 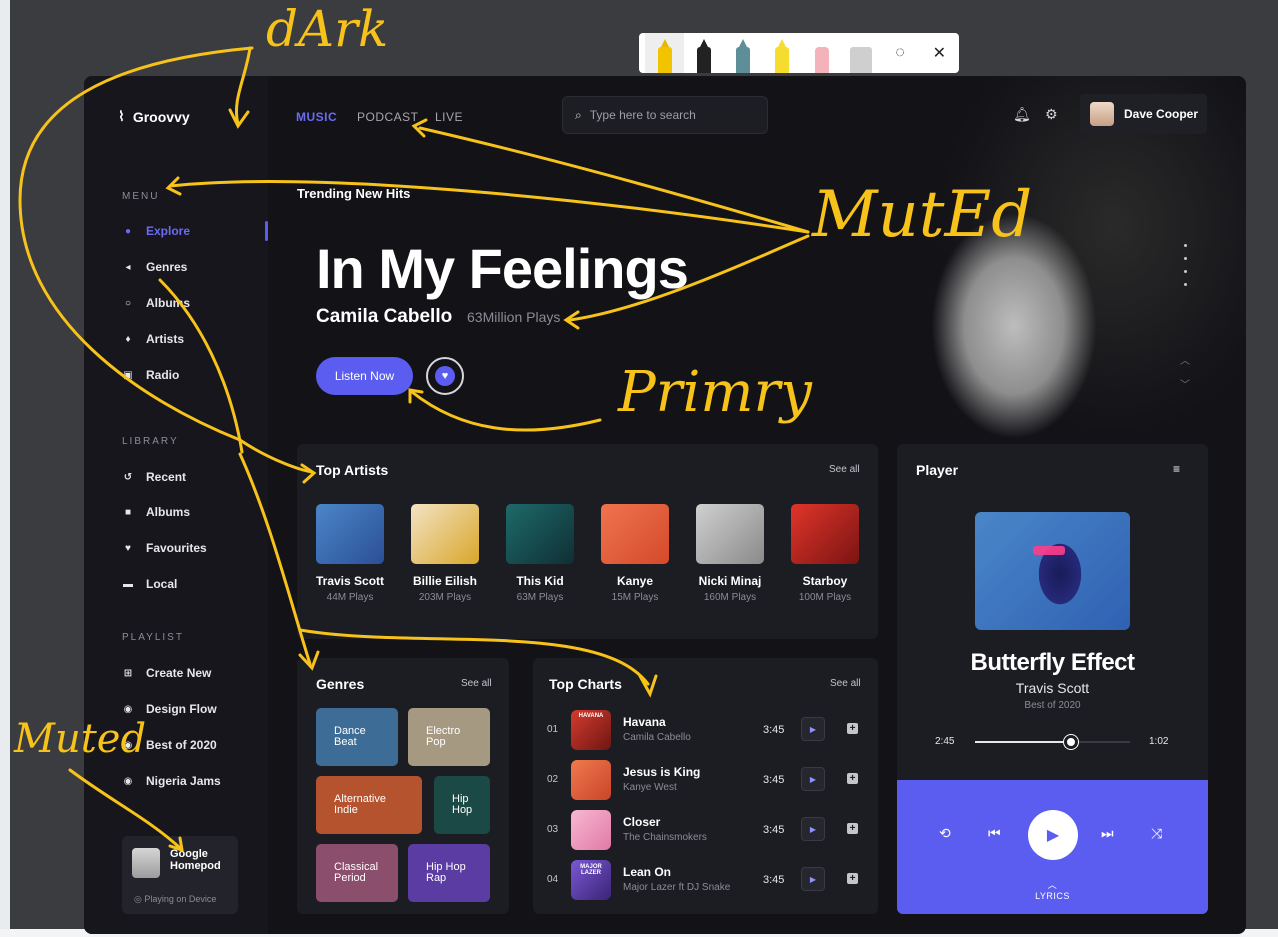 I want to click on search-input, so click(x=669, y=115).